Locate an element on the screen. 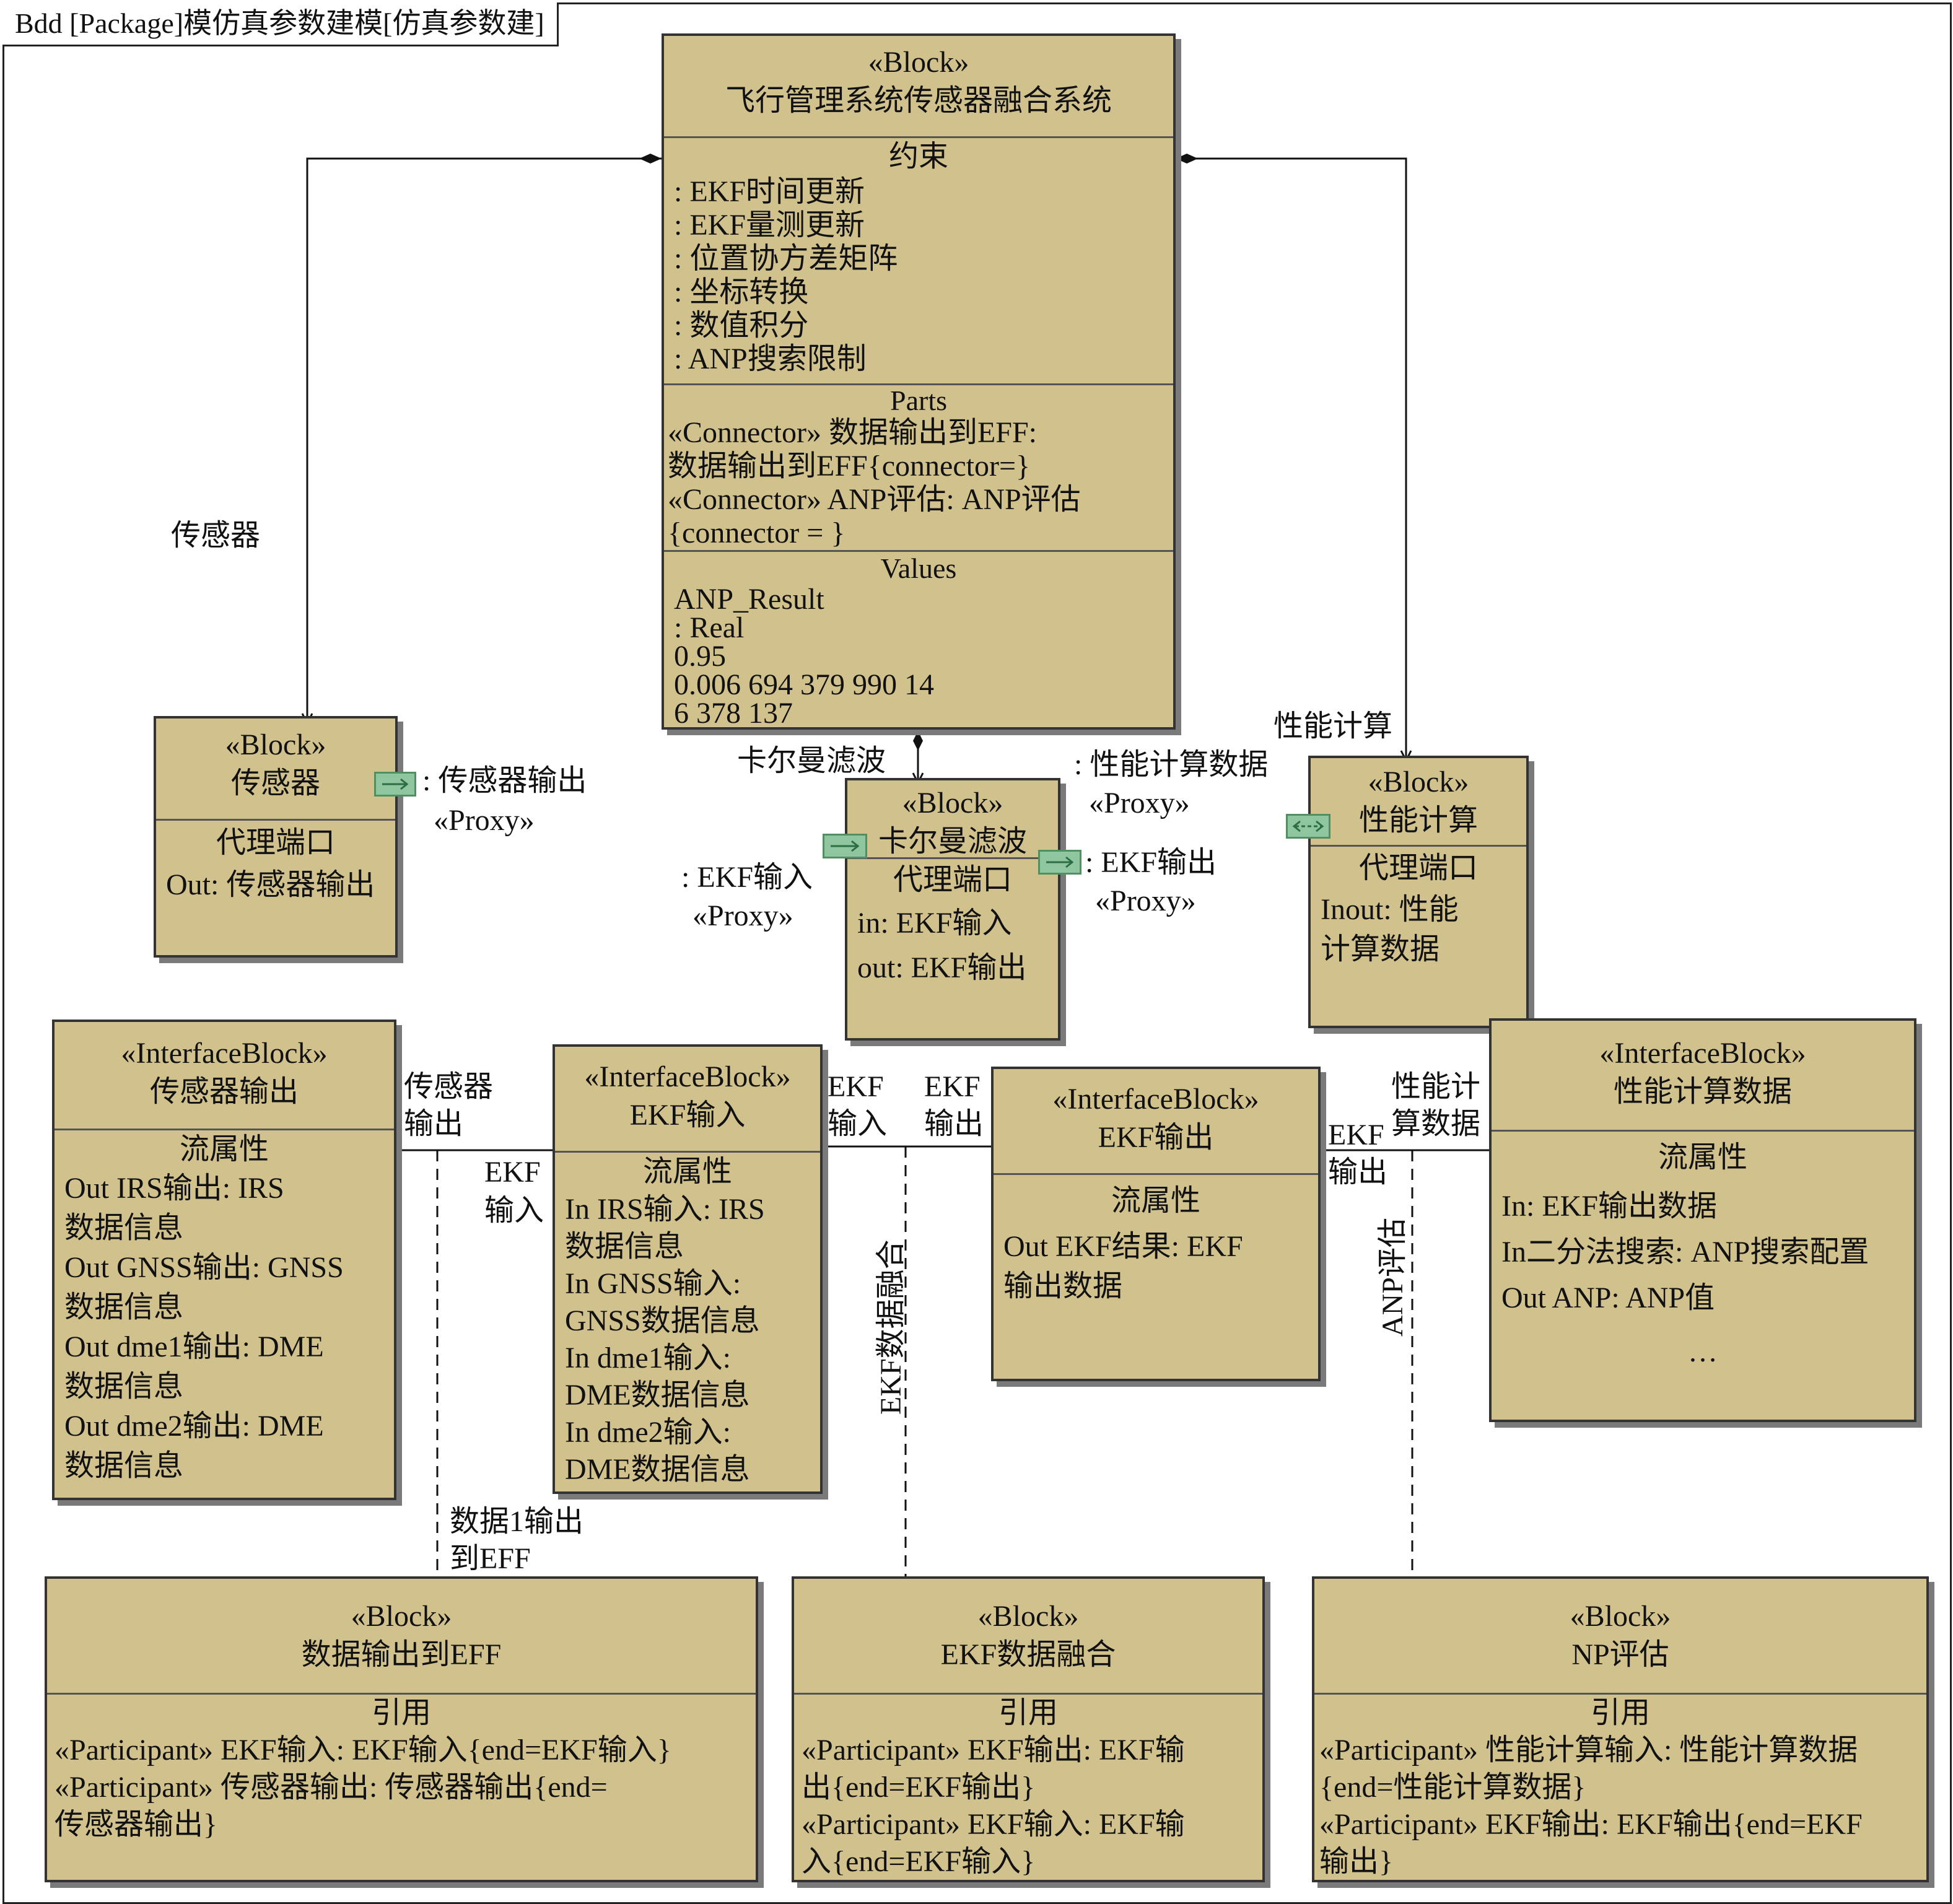  kalman-proxy-row: out: EKF输出 is located at coordinates (942, 968).